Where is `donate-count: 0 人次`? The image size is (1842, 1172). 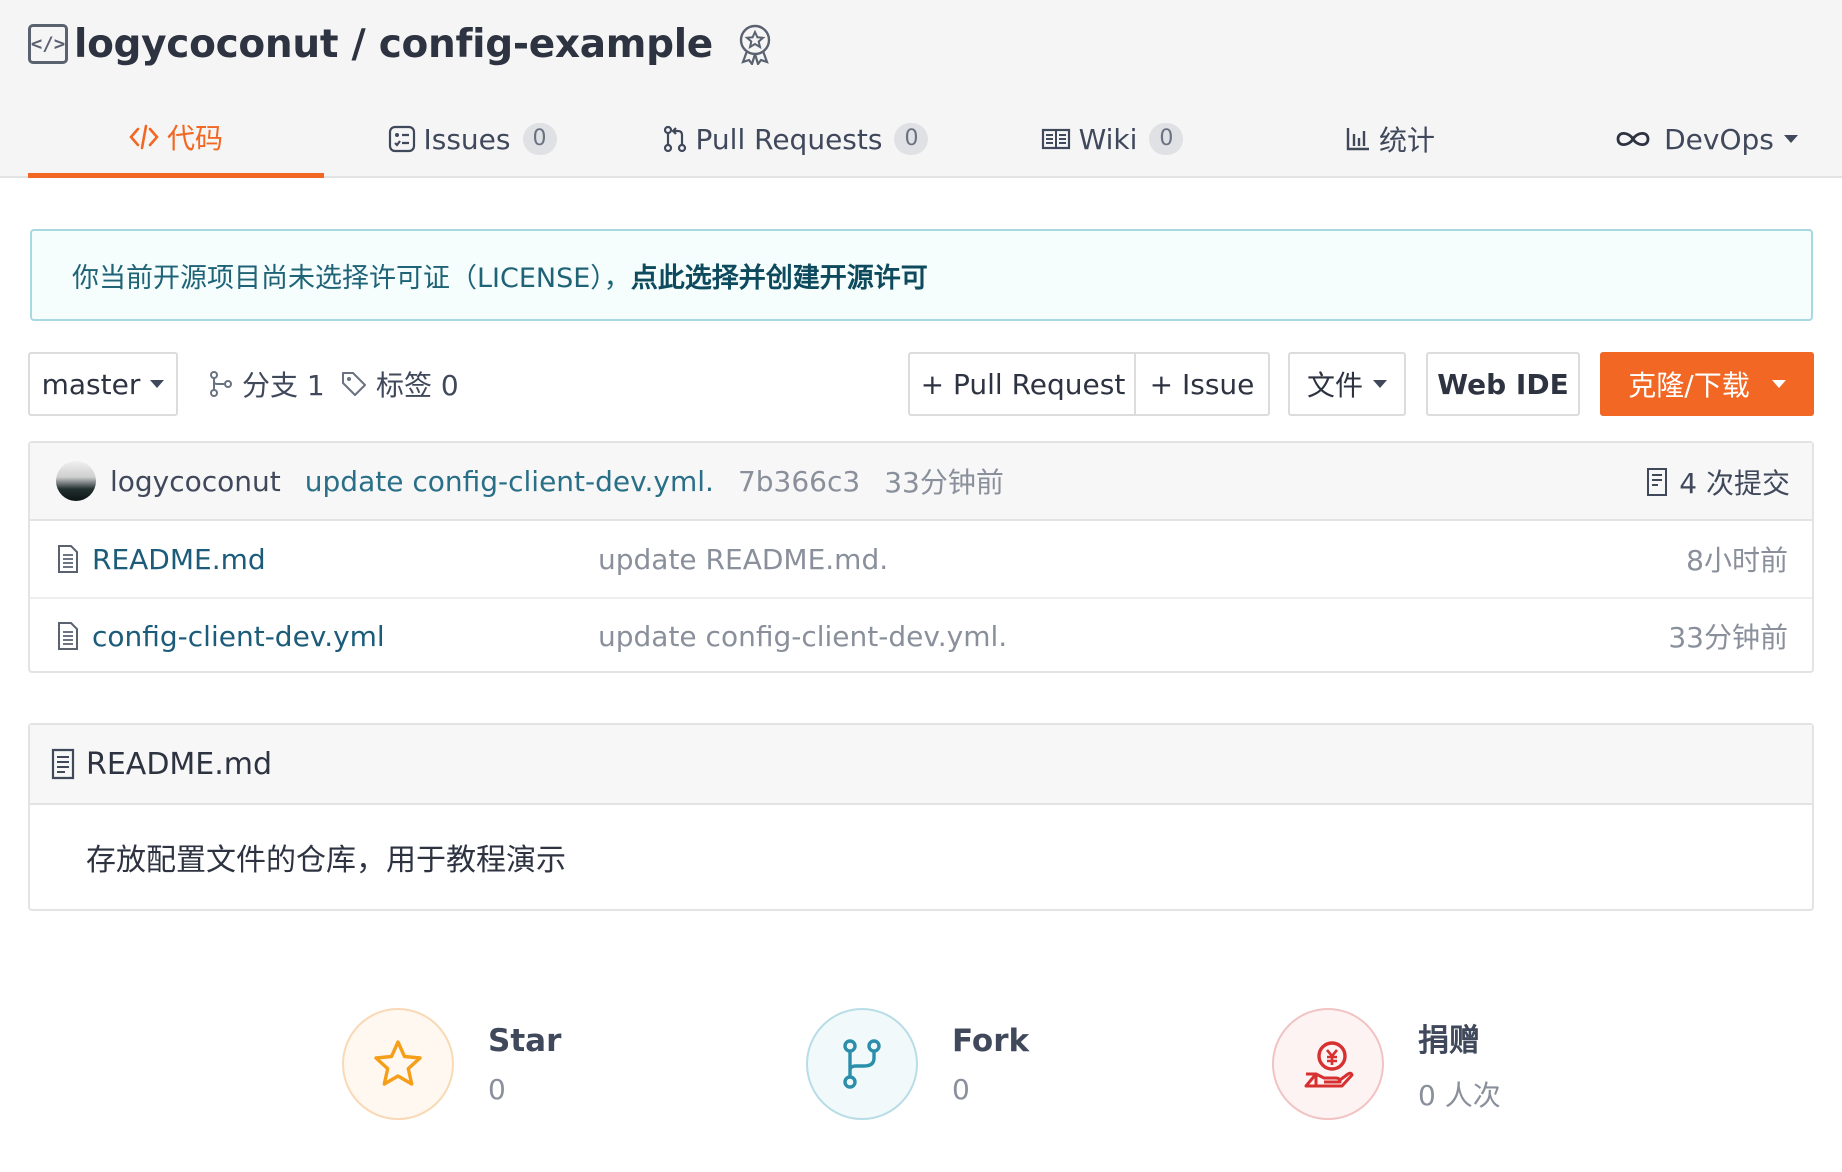 donate-count: 0 人次 is located at coordinates (1459, 1094).